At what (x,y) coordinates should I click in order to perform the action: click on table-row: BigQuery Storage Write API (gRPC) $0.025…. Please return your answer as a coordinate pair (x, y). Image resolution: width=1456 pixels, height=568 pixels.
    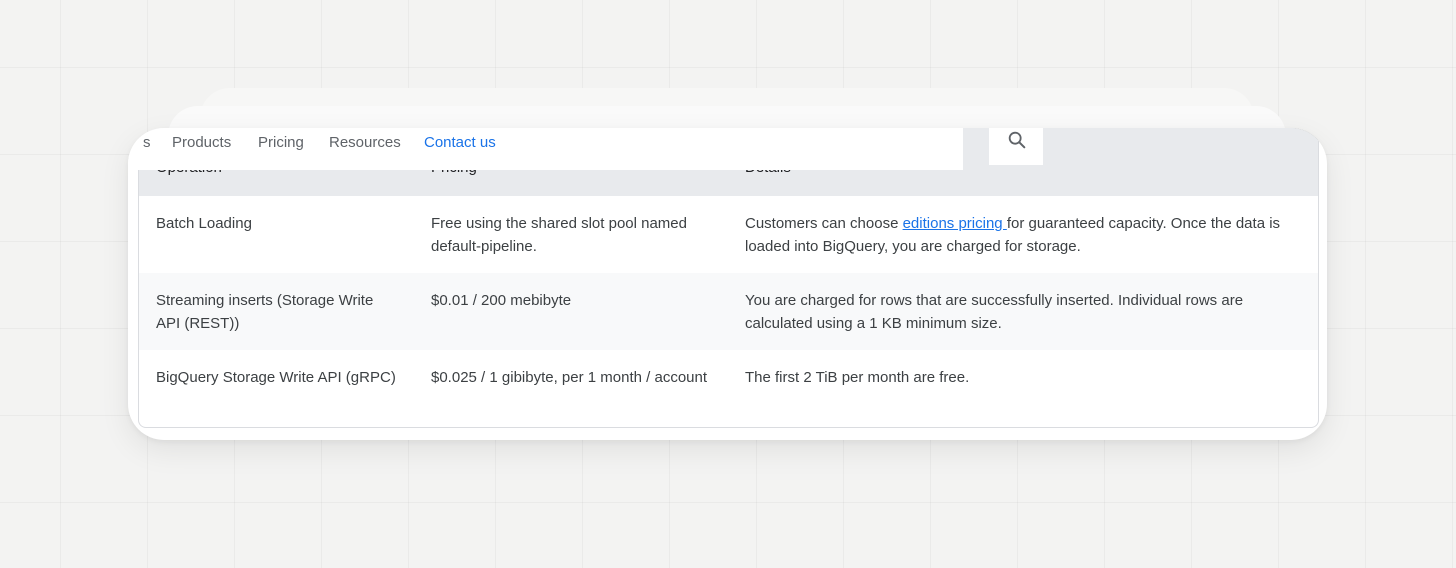
    Looking at the image, I should click on (728, 388).